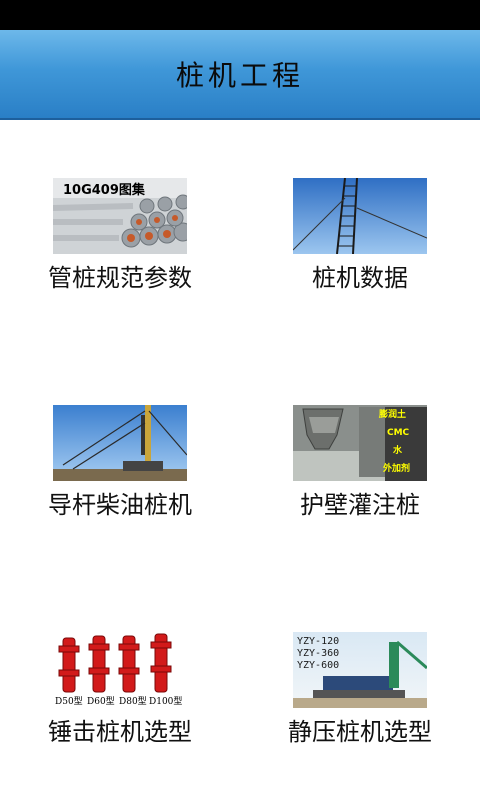 Image resolution: width=480 pixels, height=800 pixels. Describe the element at coordinates (392, 414) in the screenshot. I see `thumb-caption-bentonite: 膨润土` at that location.